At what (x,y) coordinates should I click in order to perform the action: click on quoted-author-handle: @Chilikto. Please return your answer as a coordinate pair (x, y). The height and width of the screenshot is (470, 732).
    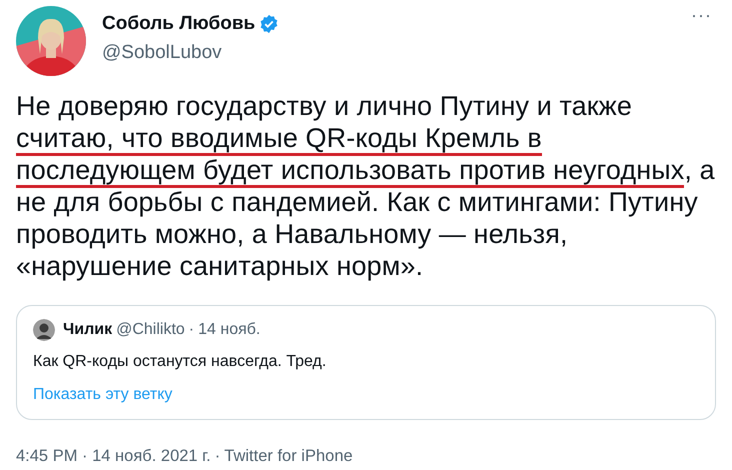
    Looking at the image, I should click on (150, 330).